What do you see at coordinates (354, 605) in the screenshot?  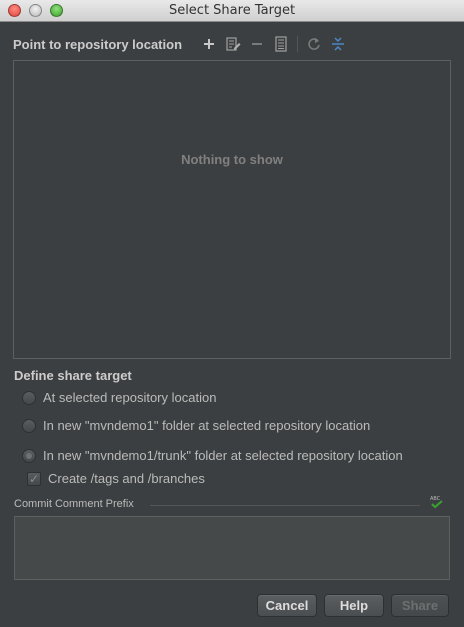 I see `help-button: Help` at bounding box center [354, 605].